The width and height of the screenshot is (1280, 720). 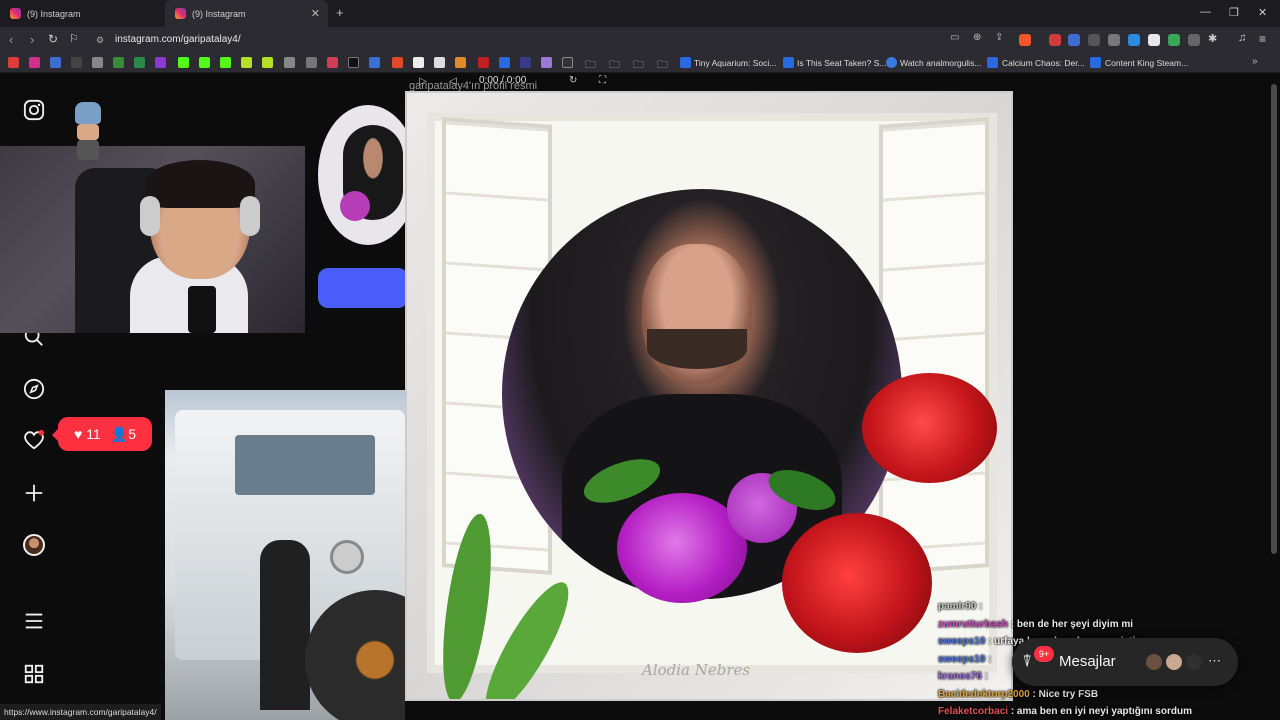 What do you see at coordinates (347, 557) in the screenshot?
I see `mercedes-logo-icon` at bounding box center [347, 557].